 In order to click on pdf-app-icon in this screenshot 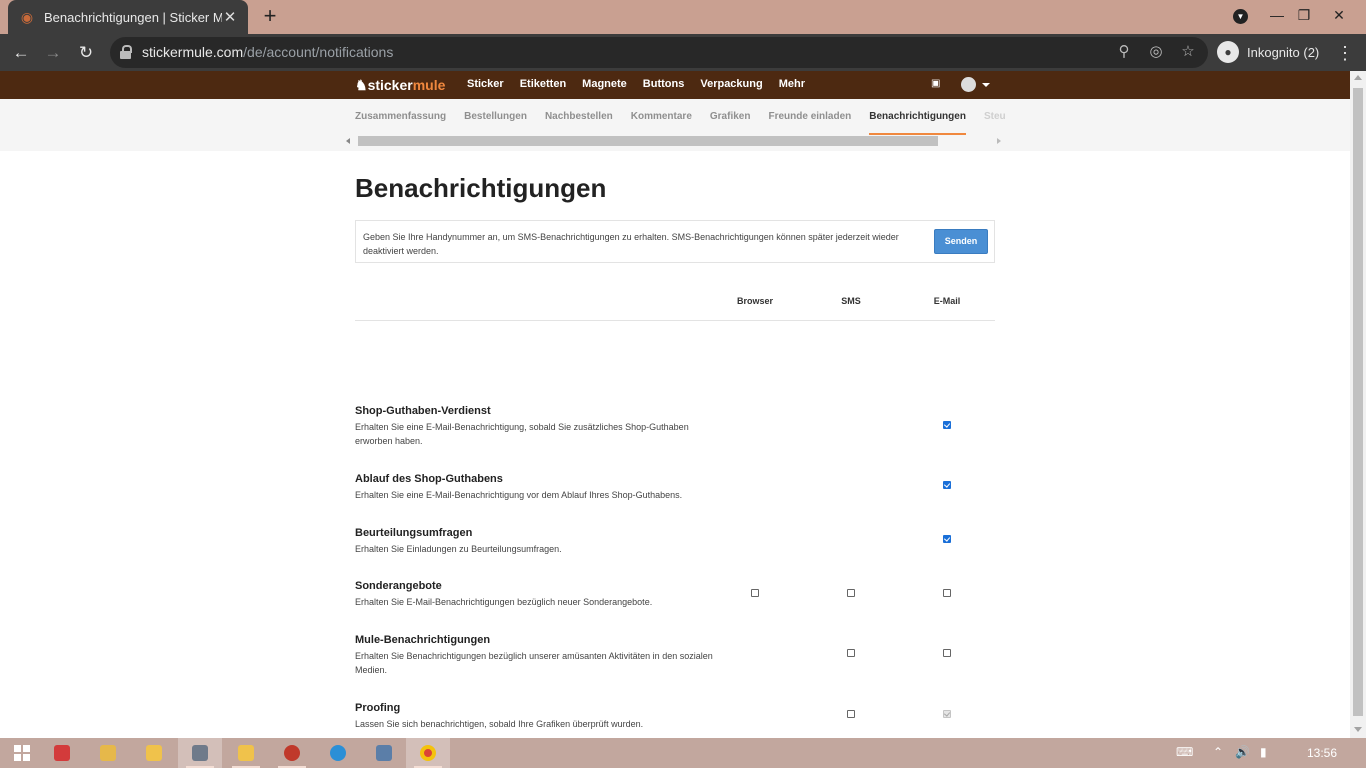, I will do `click(62, 753)`.